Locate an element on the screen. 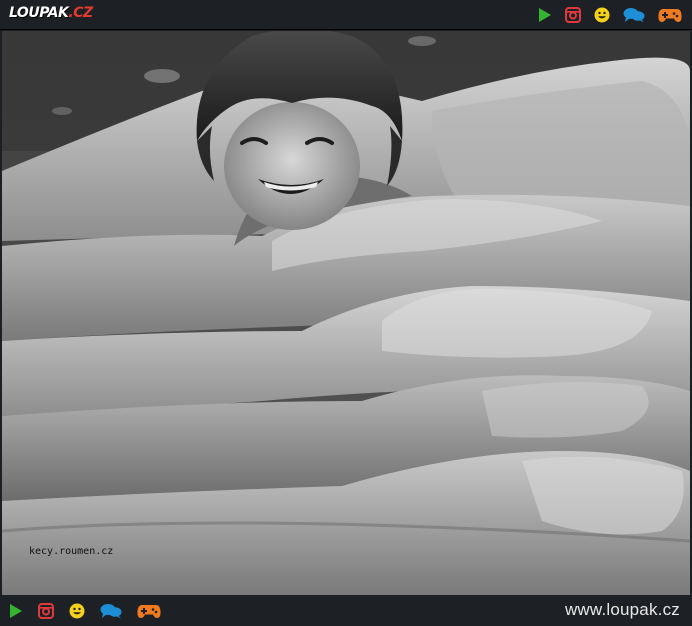 The height and width of the screenshot is (626, 692). logo-tld: CZ is located at coordinates (83, 13).